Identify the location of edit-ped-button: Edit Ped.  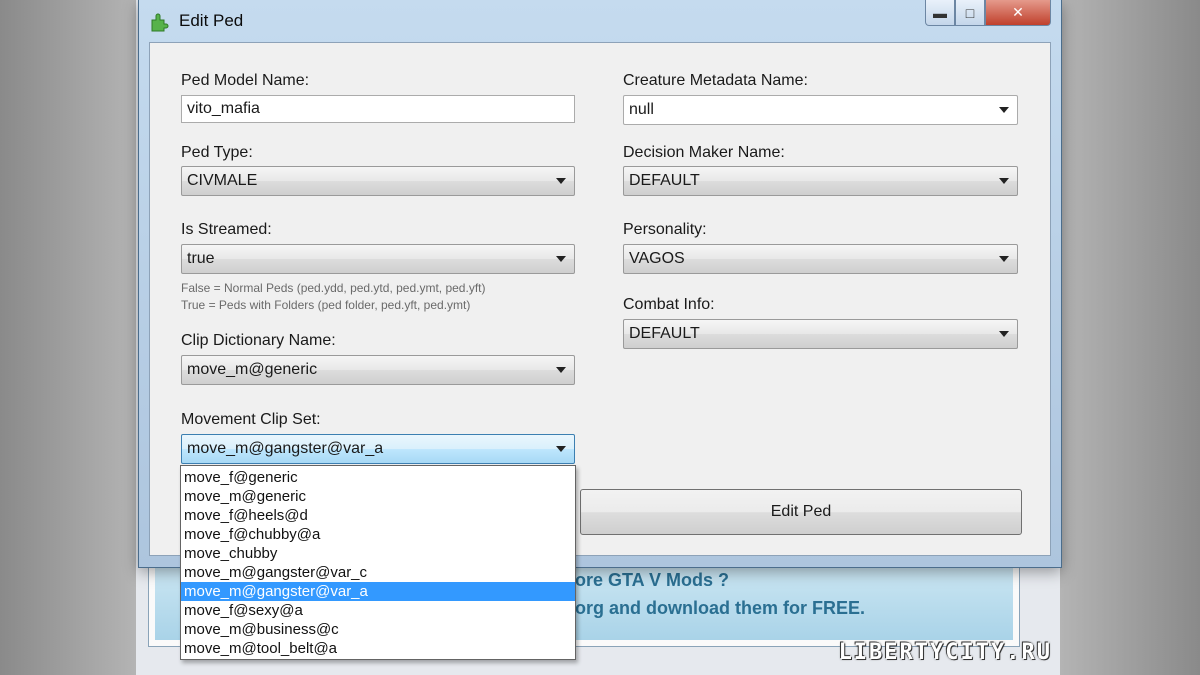
(801, 512).